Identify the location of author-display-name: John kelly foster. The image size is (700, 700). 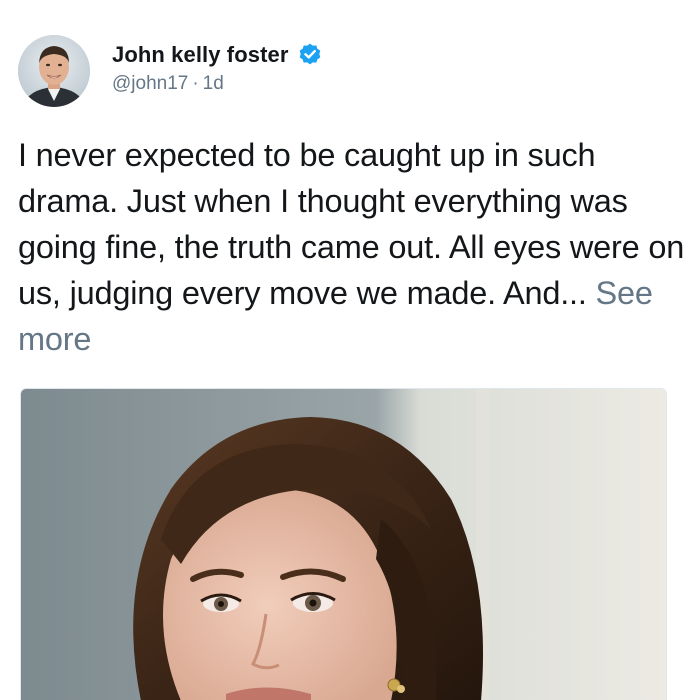
(200, 55).